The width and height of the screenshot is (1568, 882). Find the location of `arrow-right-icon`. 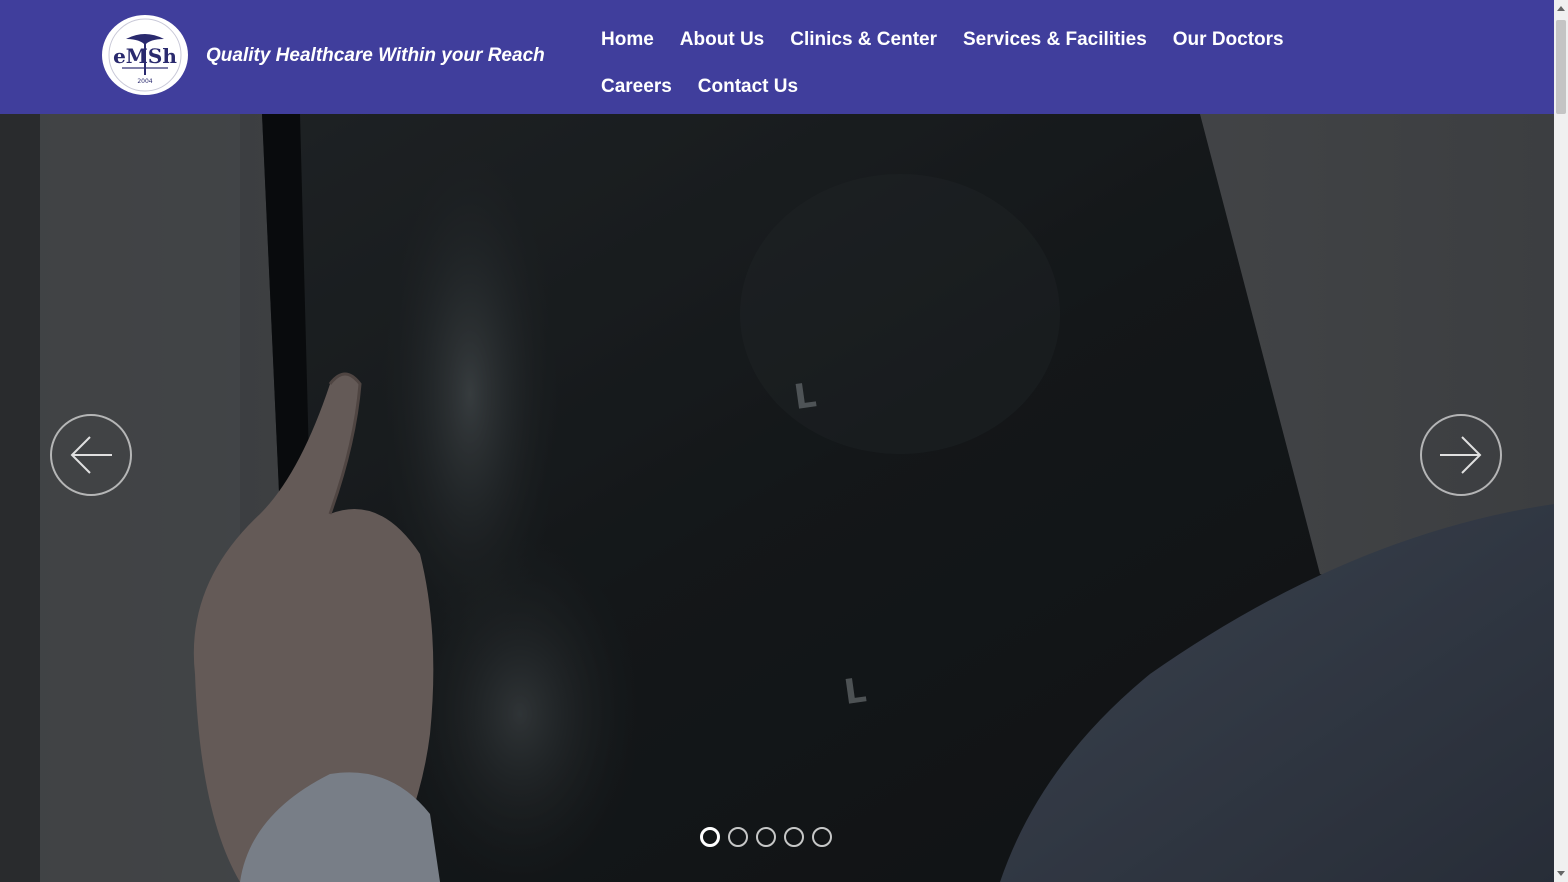

arrow-right-icon is located at coordinates (1461, 455).